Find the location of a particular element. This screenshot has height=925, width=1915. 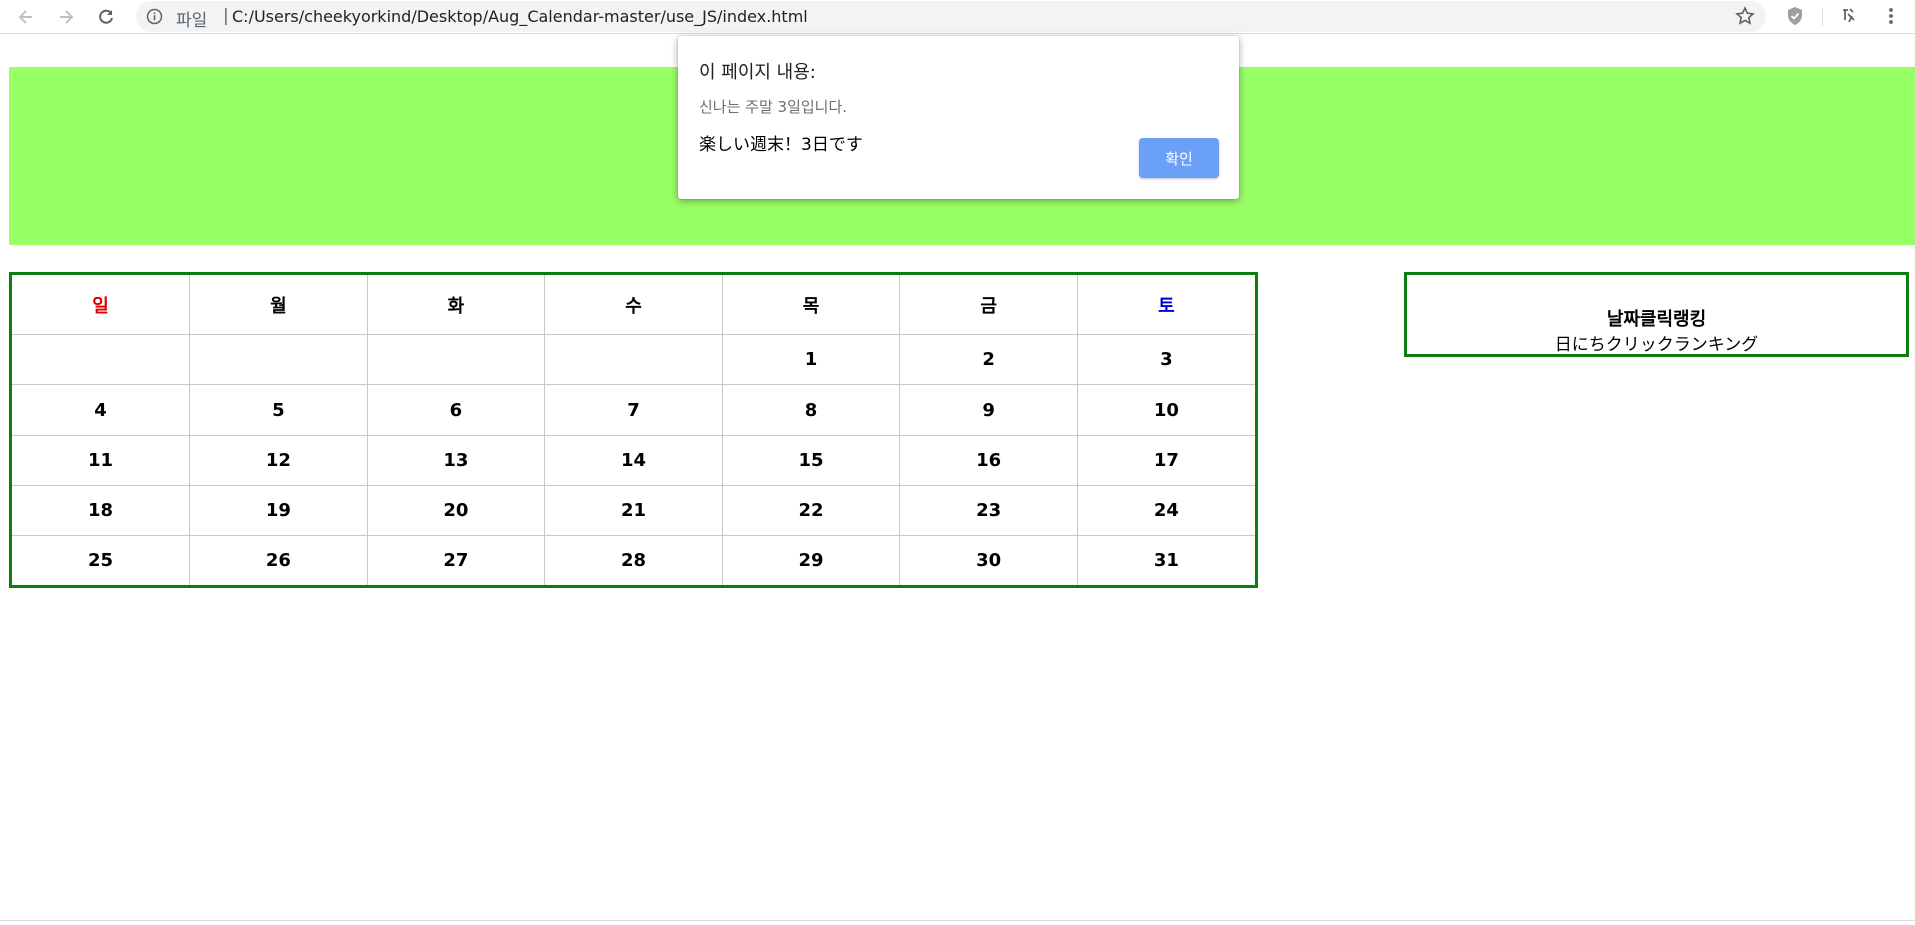

date-cell: 7 is located at coordinates (633, 410).